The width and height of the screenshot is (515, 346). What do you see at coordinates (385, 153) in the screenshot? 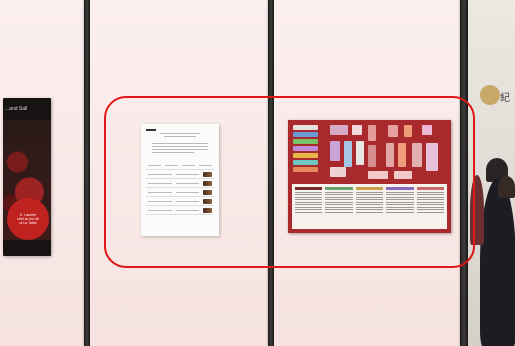
I see `map-floor-plan` at bounding box center [385, 153].